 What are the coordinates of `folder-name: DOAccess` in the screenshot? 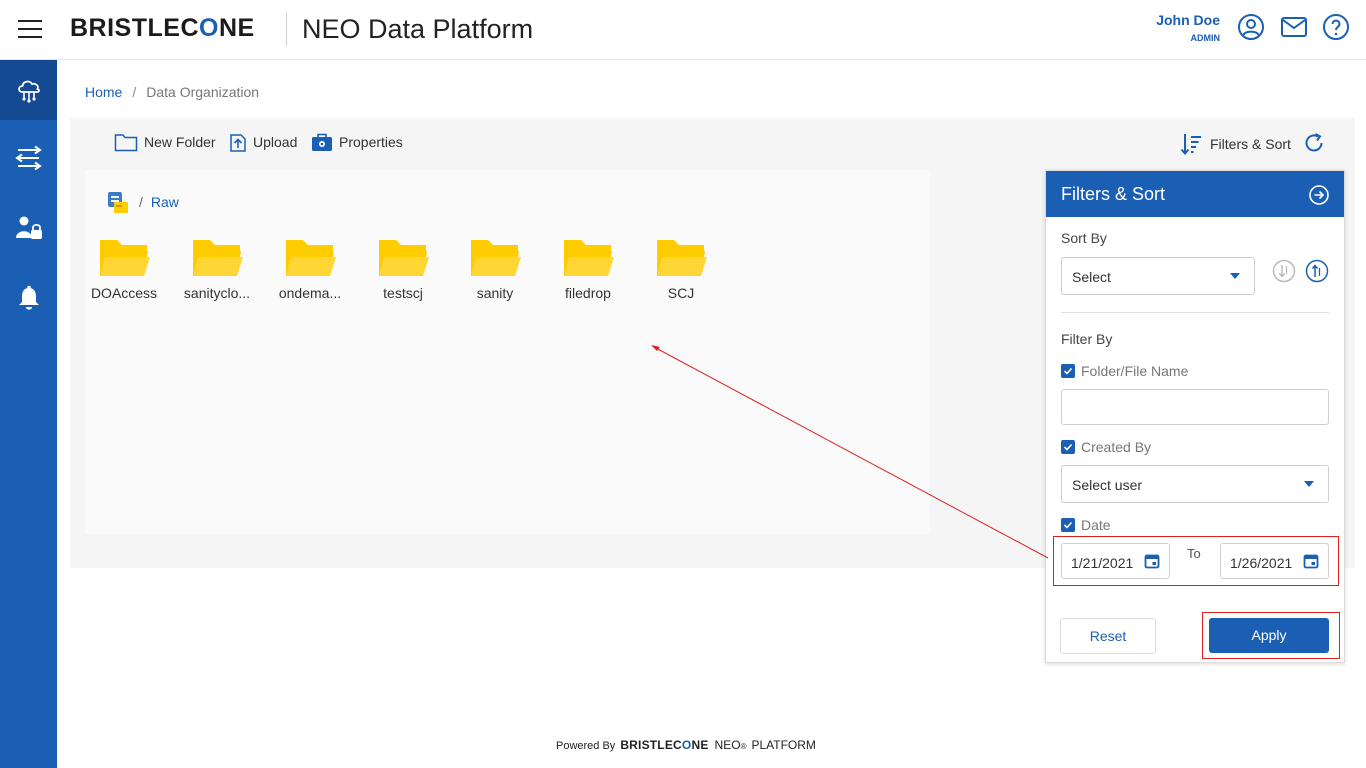 It's located at (124, 293).